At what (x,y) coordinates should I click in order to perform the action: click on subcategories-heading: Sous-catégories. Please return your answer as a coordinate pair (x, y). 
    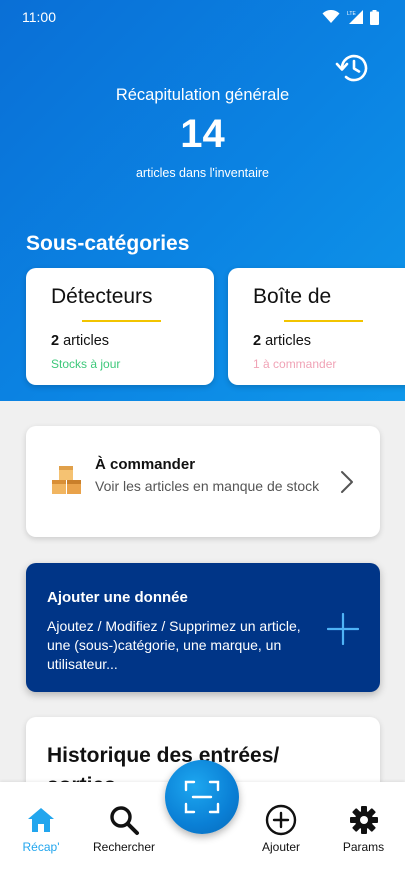
    Looking at the image, I should click on (108, 243).